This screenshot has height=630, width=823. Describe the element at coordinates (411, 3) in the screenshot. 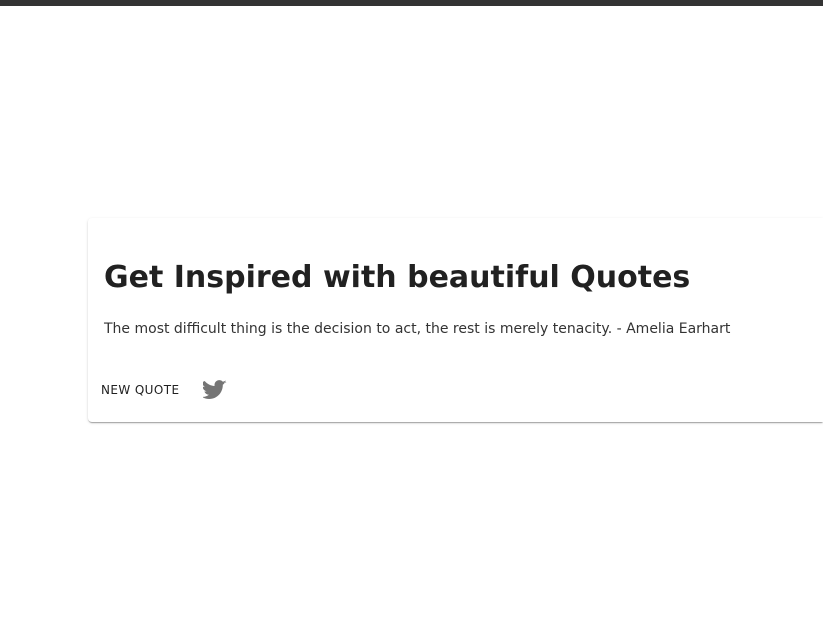

I see `browser-top-bar` at that location.